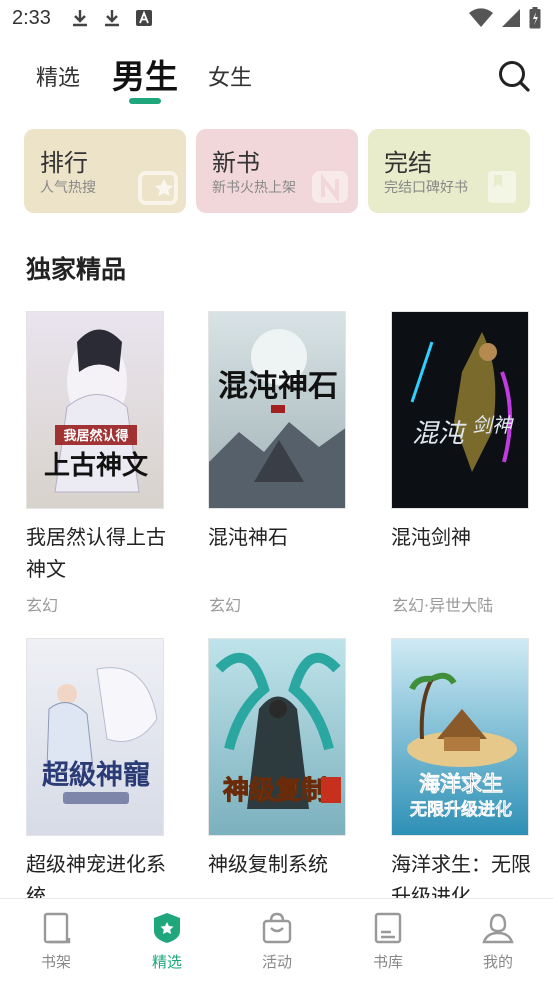 The width and height of the screenshot is (553, 983). Describe the element at coordinates (76, 269) in the screenshot. I see `section-title: 独家精品` at that location.